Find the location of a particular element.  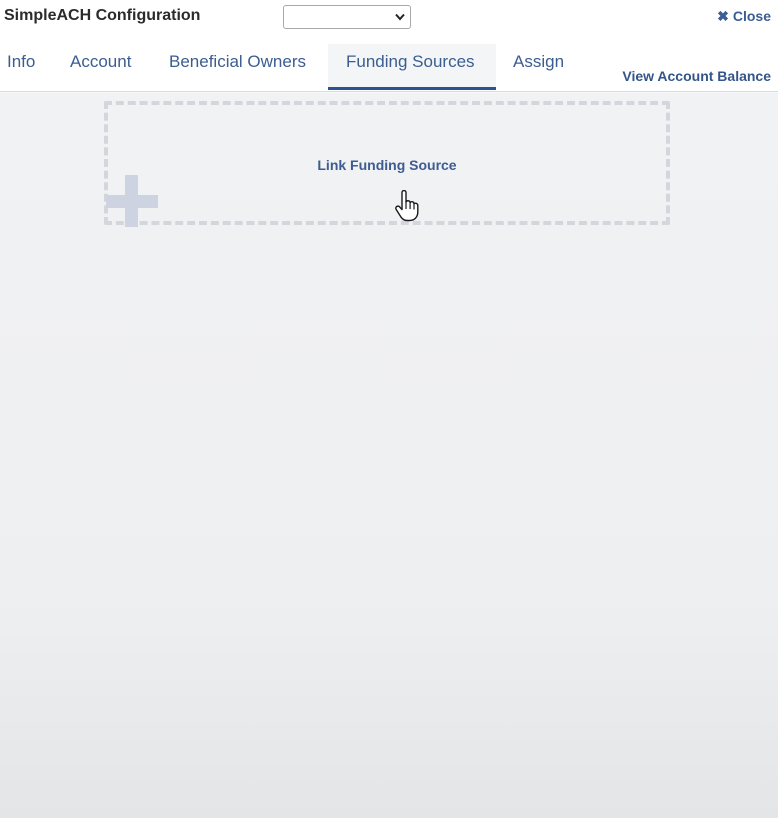

header-divider is located at coordinates (389, 91).